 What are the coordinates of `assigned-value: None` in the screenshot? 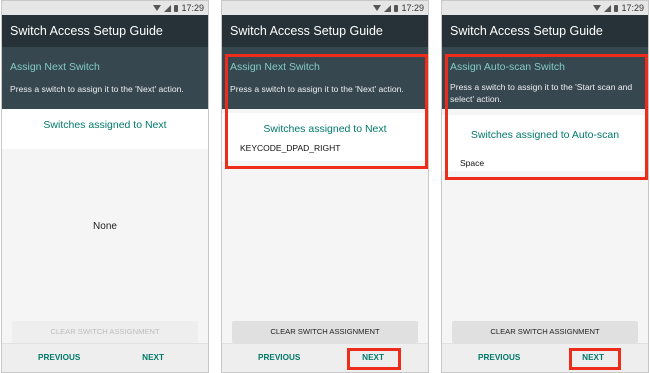 It's located at (105, 226).